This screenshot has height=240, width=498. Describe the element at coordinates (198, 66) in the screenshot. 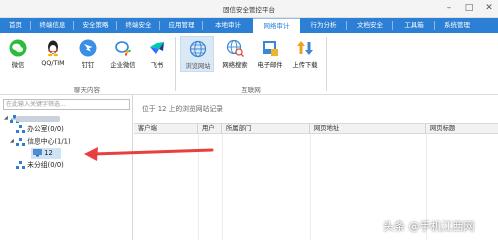

I see `tool-label: 浏览网站` at that location.